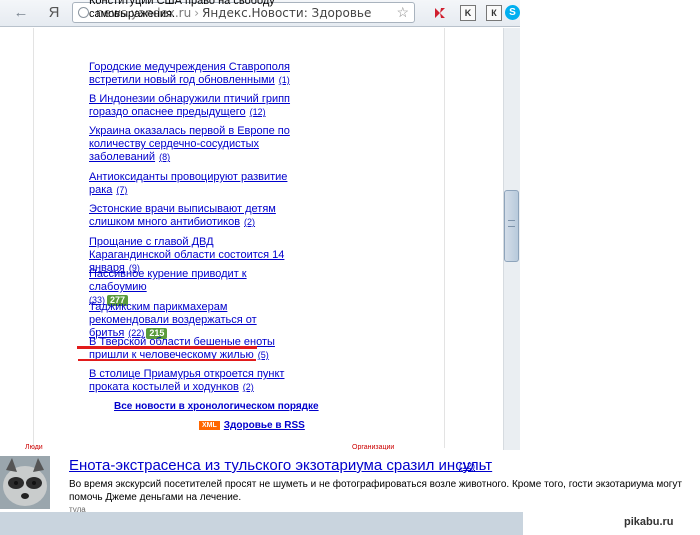 The image size is (700, 535). I want to click on scrollbar-grip-icon, so click(511, 223).